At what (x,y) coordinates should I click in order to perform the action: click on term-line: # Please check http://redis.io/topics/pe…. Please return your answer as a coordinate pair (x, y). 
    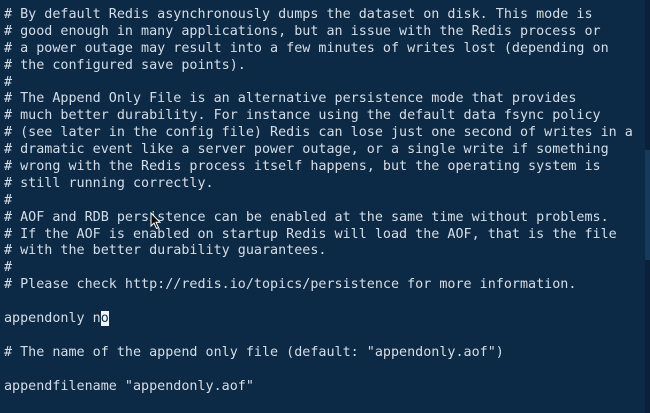
    Looking at the image, I should click on (290, 285).